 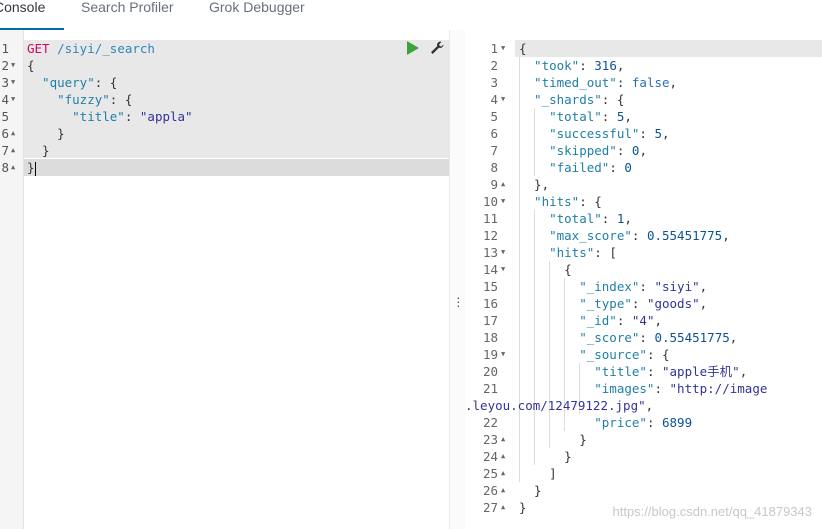 I want to click on response-code-line: 11 "total": 1,, so click(x=643, y=218).